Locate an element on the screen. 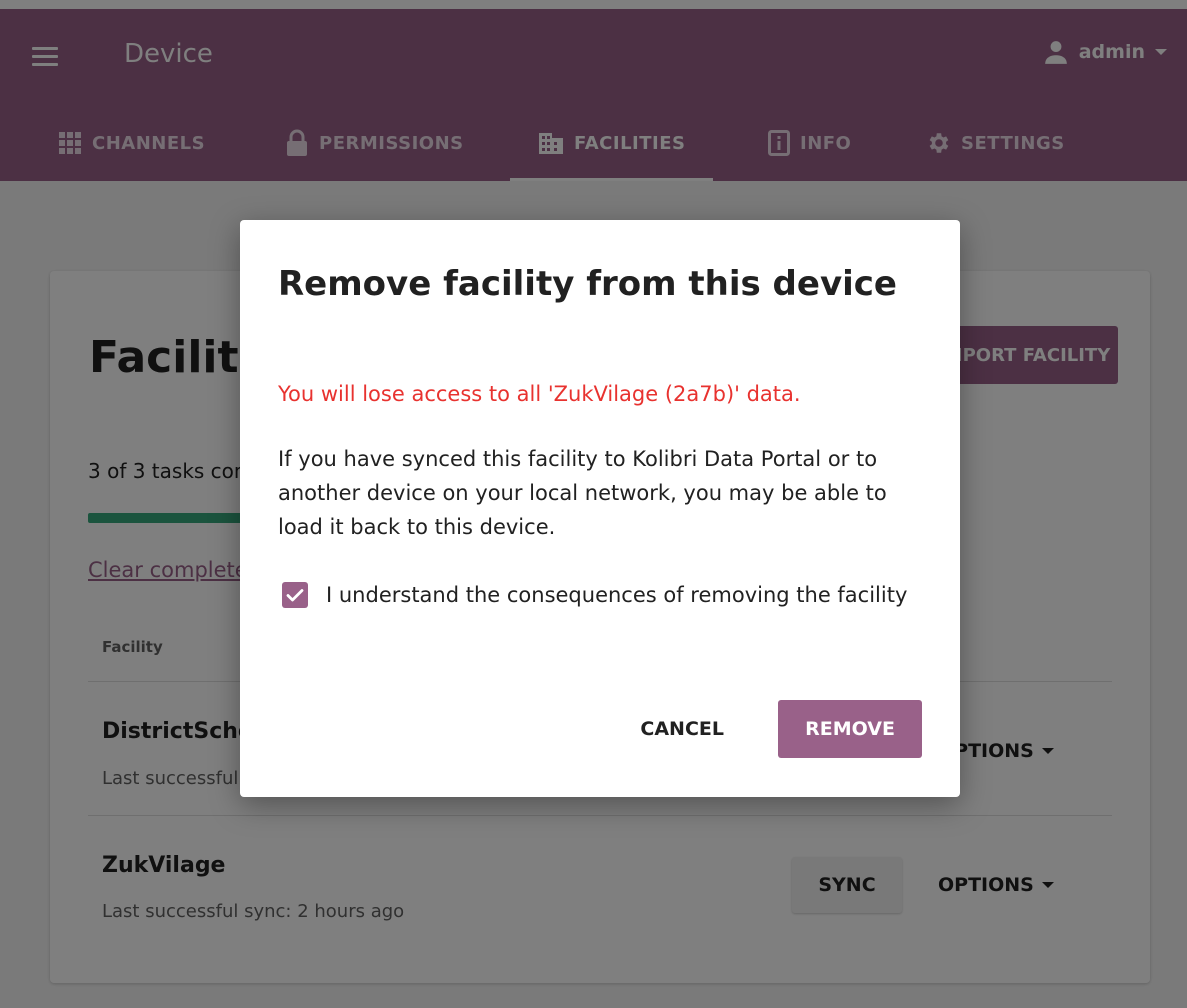 Image resolution: width=1187 pixels, height=1008 pixels. remove-button: REMOVE is located at coordinates (850, 729).